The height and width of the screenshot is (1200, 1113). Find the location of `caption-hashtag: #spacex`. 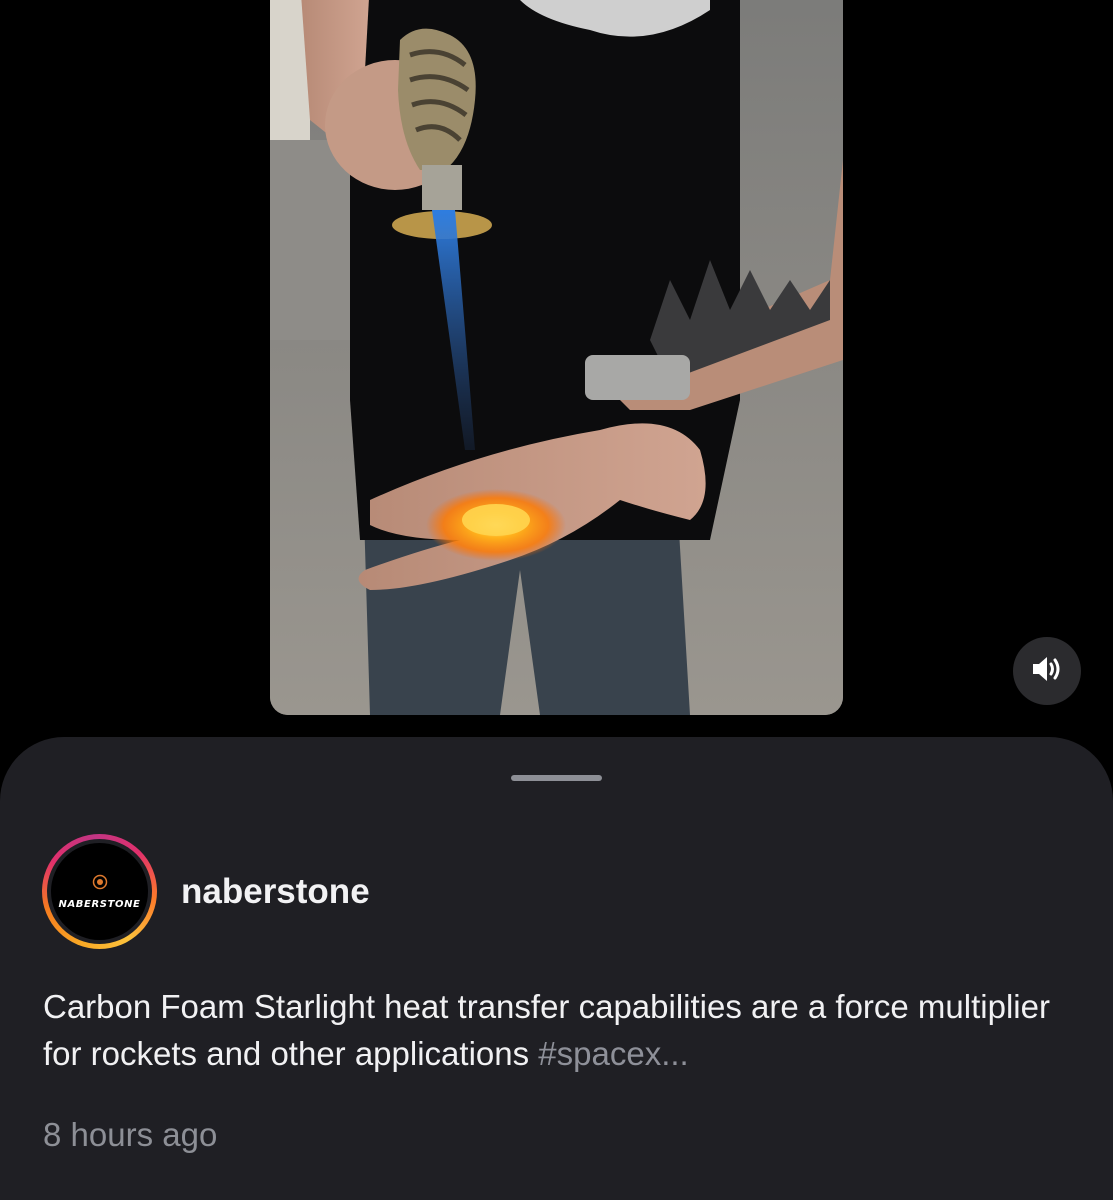

caption-hashtag: #spacex is located at coordinates (599, 1053).